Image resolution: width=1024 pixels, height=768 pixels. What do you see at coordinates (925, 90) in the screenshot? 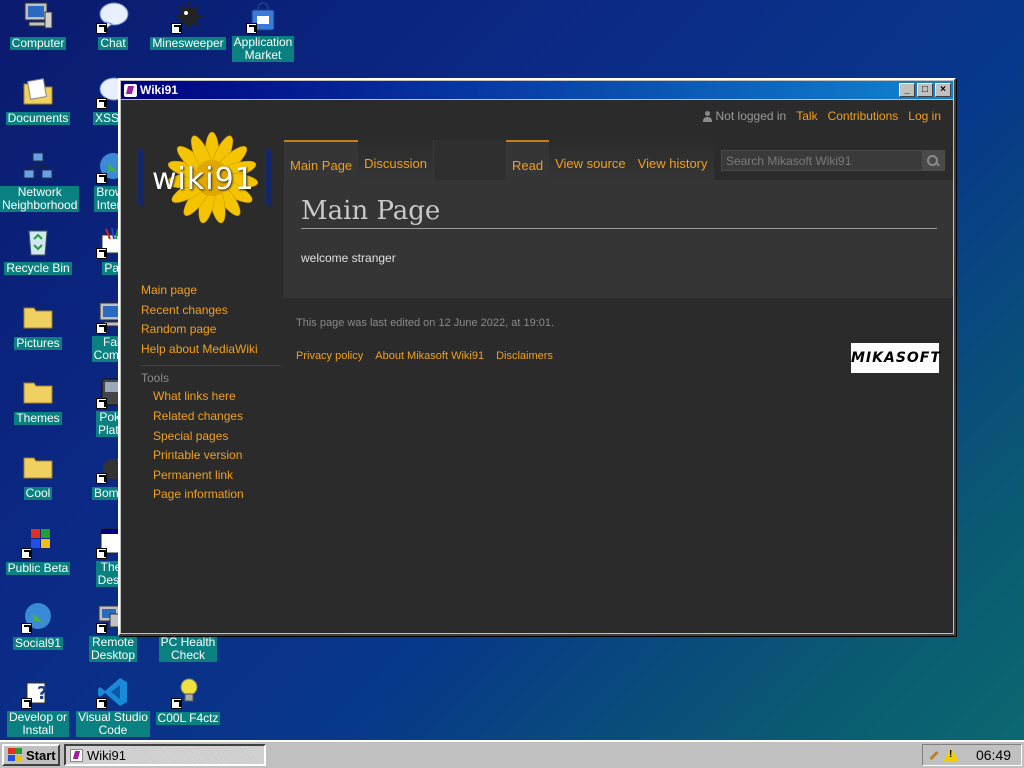
I see `maximize-button: □` at bounding box center [925, 90].